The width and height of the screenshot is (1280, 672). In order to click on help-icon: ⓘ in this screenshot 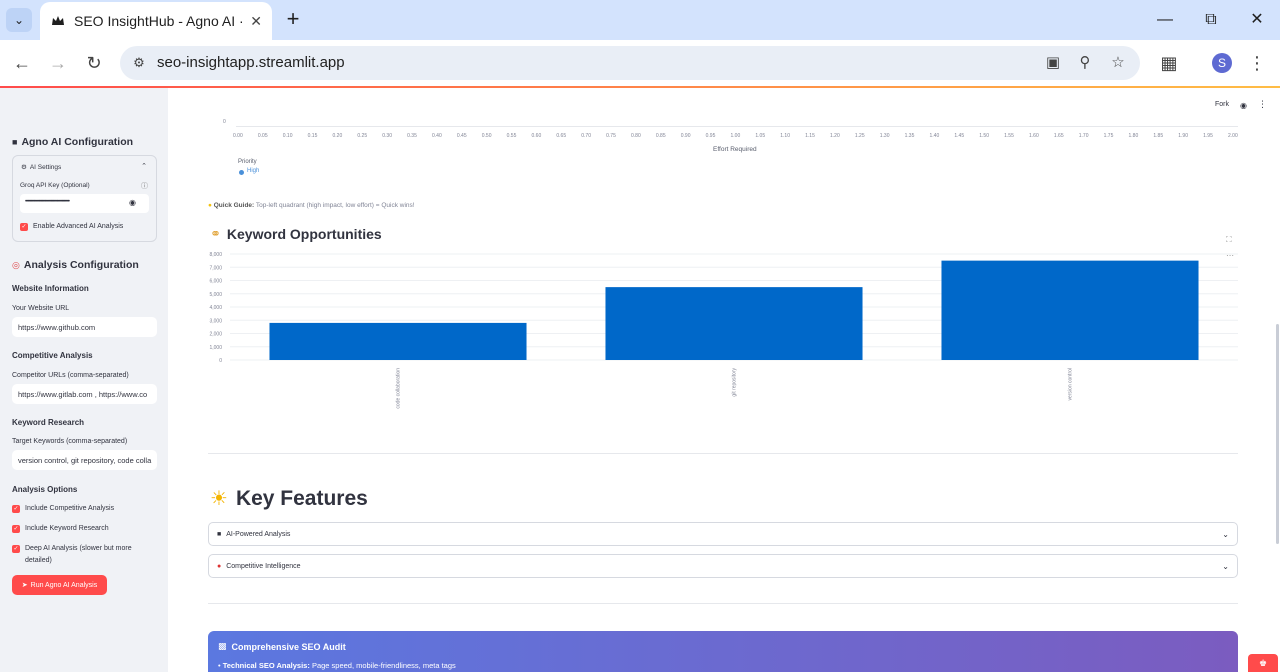, I will do `click(144, 186)`.